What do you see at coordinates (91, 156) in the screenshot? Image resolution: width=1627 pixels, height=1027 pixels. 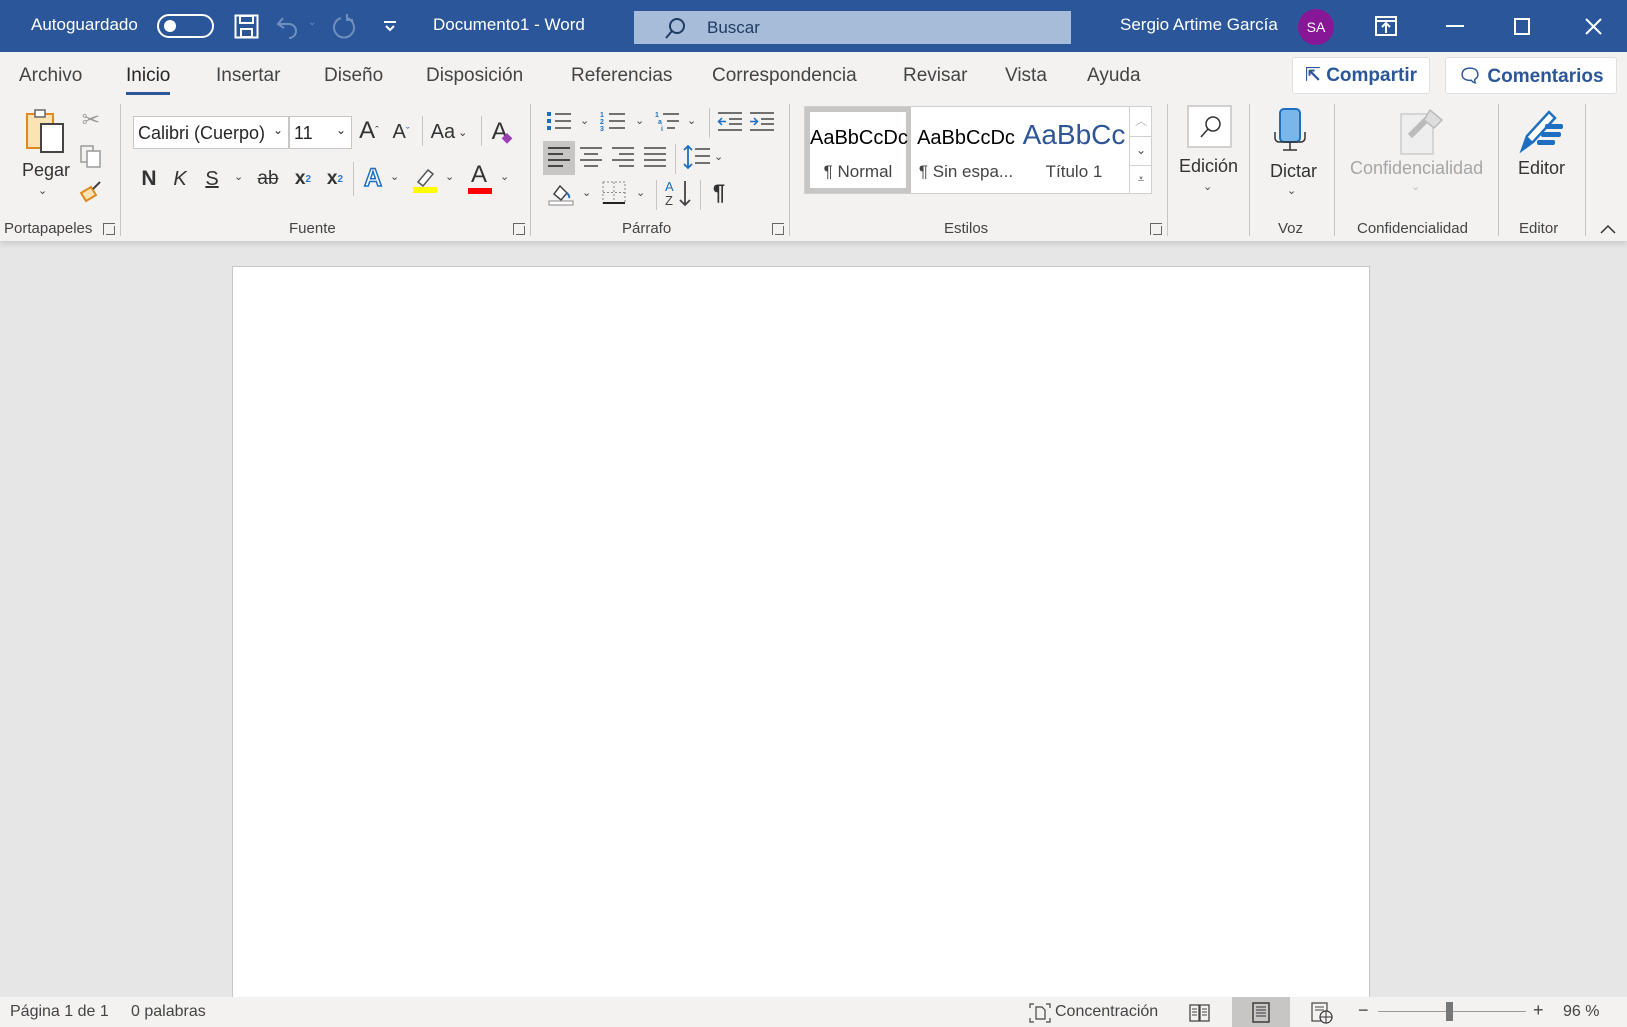 I see `copy-icon` at bounding box center [91, 156].